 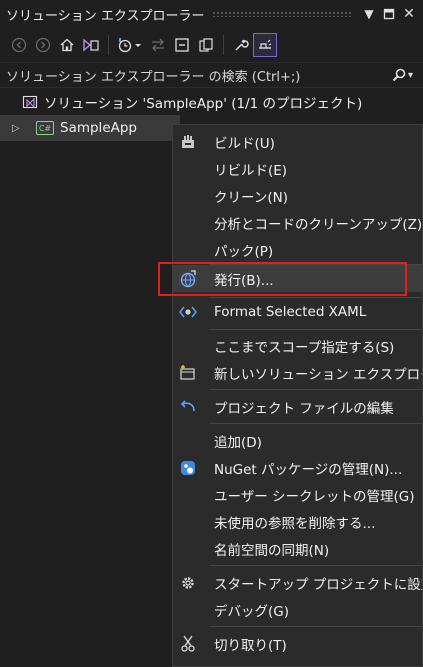 I want to click on menu-item-label: 新しいソリューション エクスプローラーの, so click(x=318, y=375).